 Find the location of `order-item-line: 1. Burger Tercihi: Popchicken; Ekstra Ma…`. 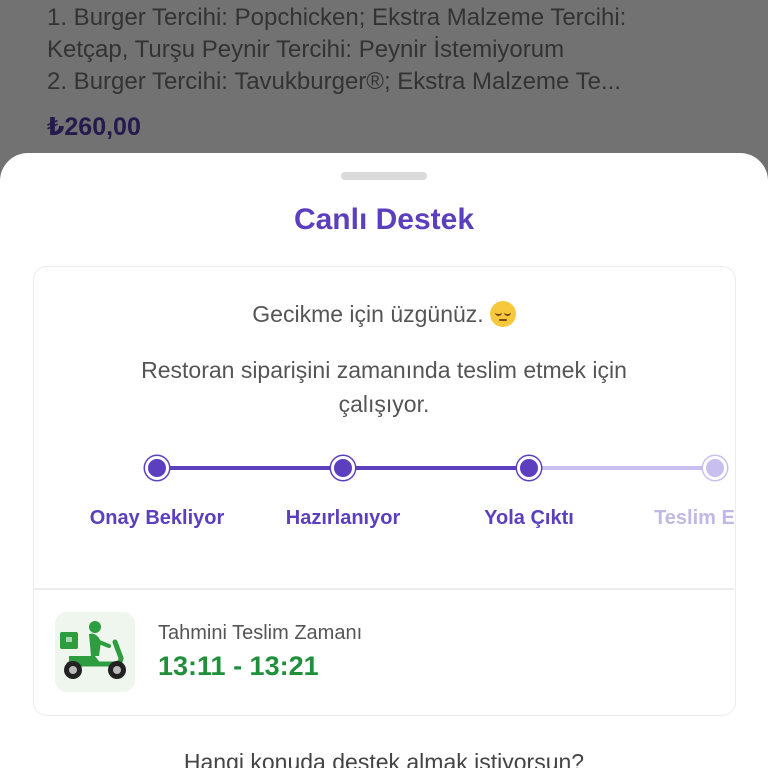

order-item-line: 1. Burger Tercihi: Popchicken; Ekstra Ma… is located at coordinates (337, 17).